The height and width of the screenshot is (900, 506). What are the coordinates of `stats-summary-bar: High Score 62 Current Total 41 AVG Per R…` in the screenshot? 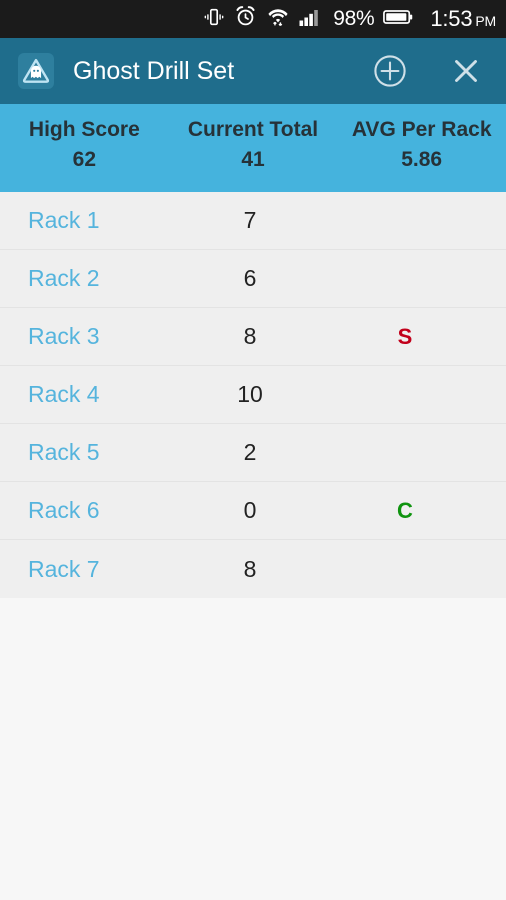 It's located at (253, 148).